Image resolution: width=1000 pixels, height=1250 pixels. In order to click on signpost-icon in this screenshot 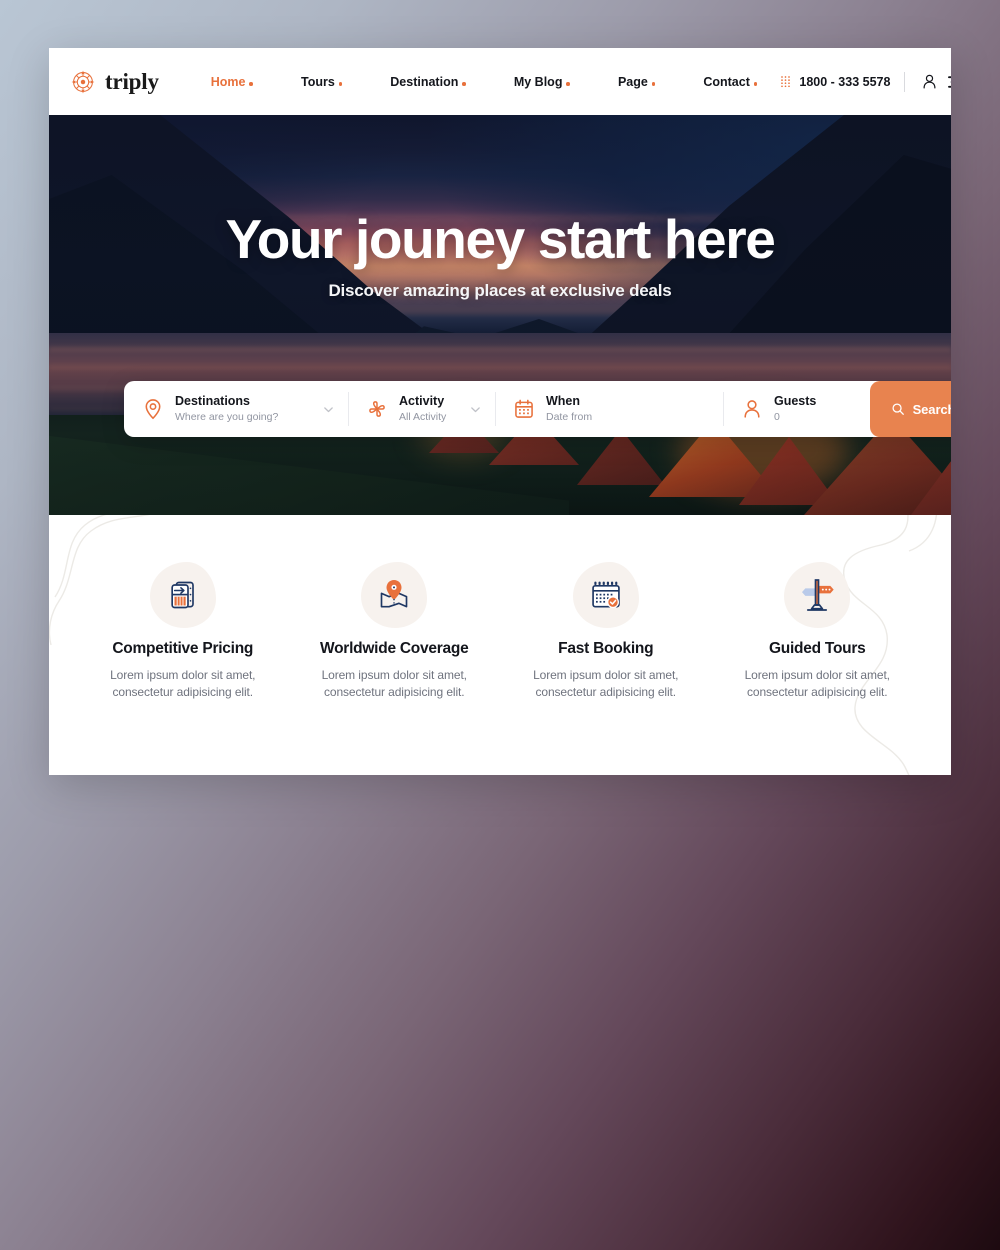, I will do `click(818, 595)`.